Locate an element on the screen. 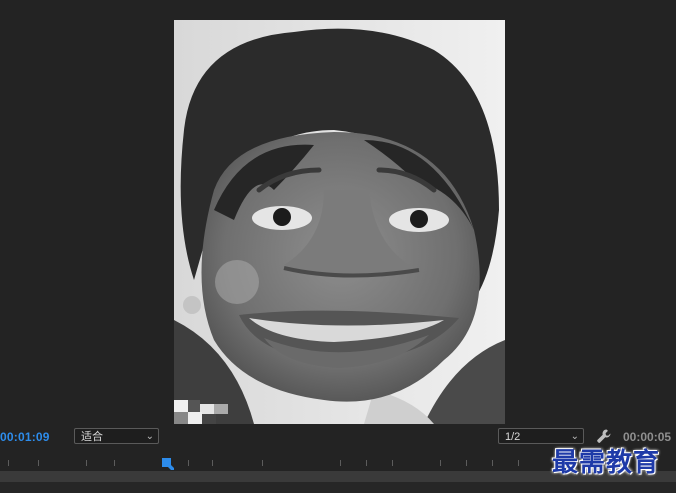 Image resolution: width=676 pixels, height=493 pixels. watermark-text: 最需教育 is located at coordinates (606, 463).